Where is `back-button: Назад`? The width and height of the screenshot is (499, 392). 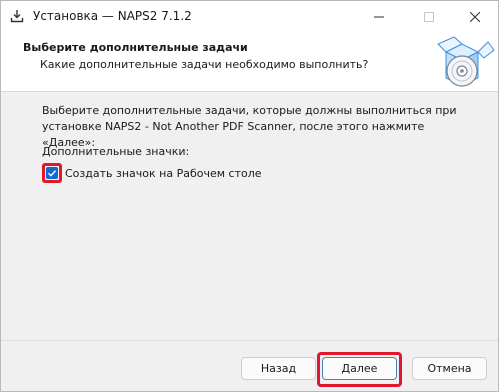
back-button: Назад is located at coordinates (278, 368).